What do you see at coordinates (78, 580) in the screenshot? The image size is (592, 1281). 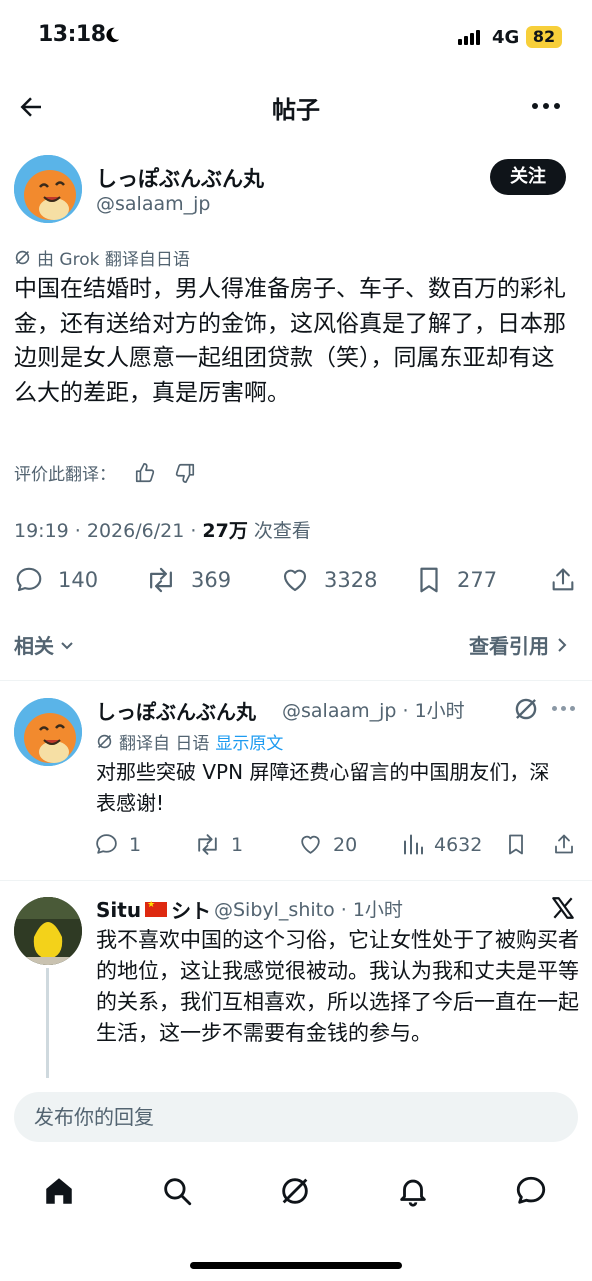 I see `reply-count: 140` at bounding box center [78, 580].